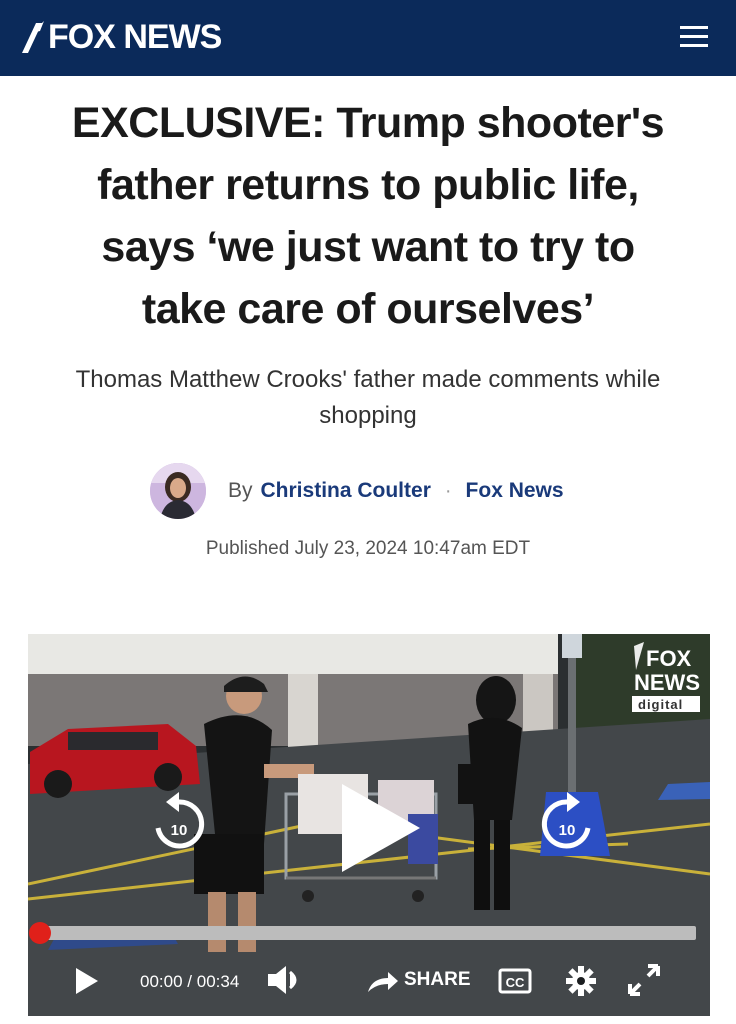 The image size is (736, 1024). I want to click on replay-10-icon: 10, so click(179, 823).